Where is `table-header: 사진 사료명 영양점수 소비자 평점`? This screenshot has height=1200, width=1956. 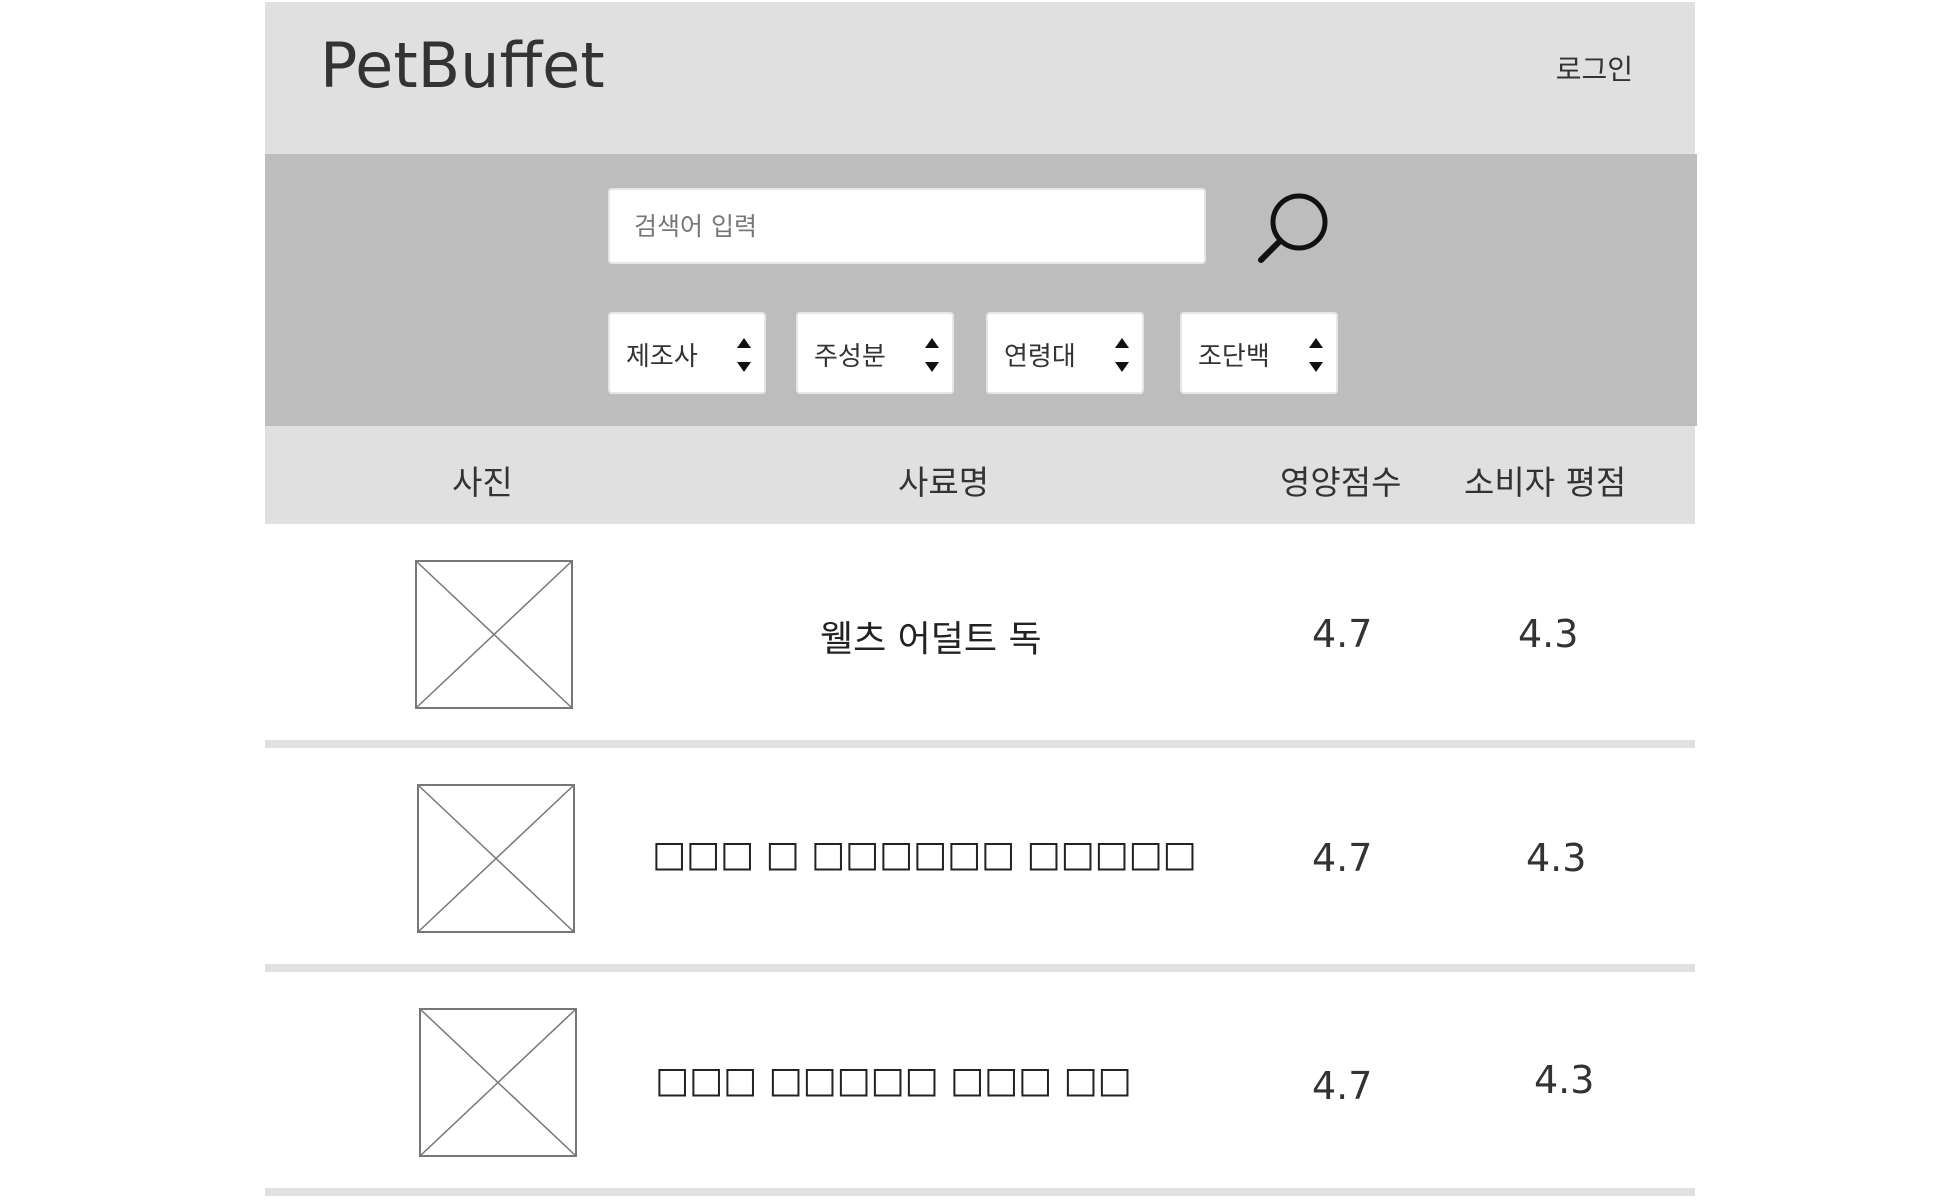
table-header: 사진 사료명 영양점수 소비자 평점 is located at coordinates (980, 475).